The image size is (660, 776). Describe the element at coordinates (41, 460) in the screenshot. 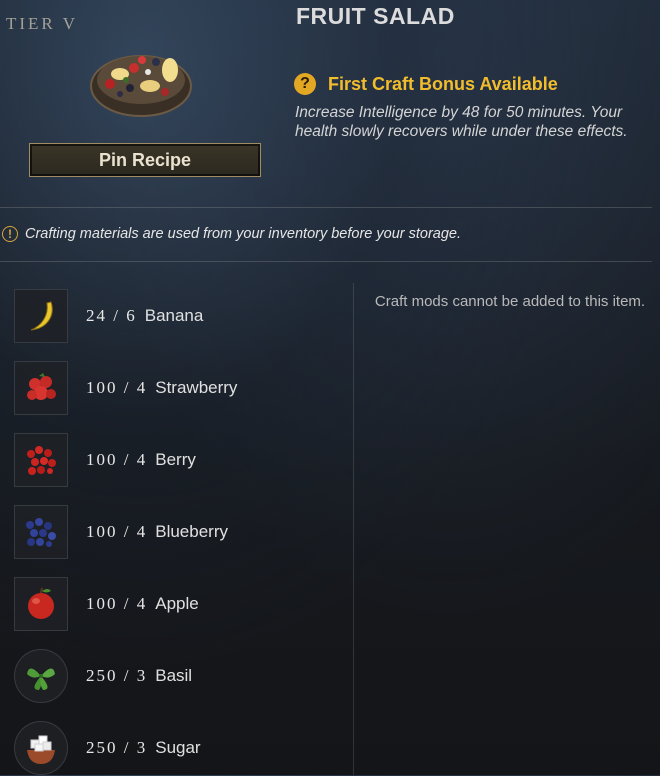

I see `berry-icon` at that location.